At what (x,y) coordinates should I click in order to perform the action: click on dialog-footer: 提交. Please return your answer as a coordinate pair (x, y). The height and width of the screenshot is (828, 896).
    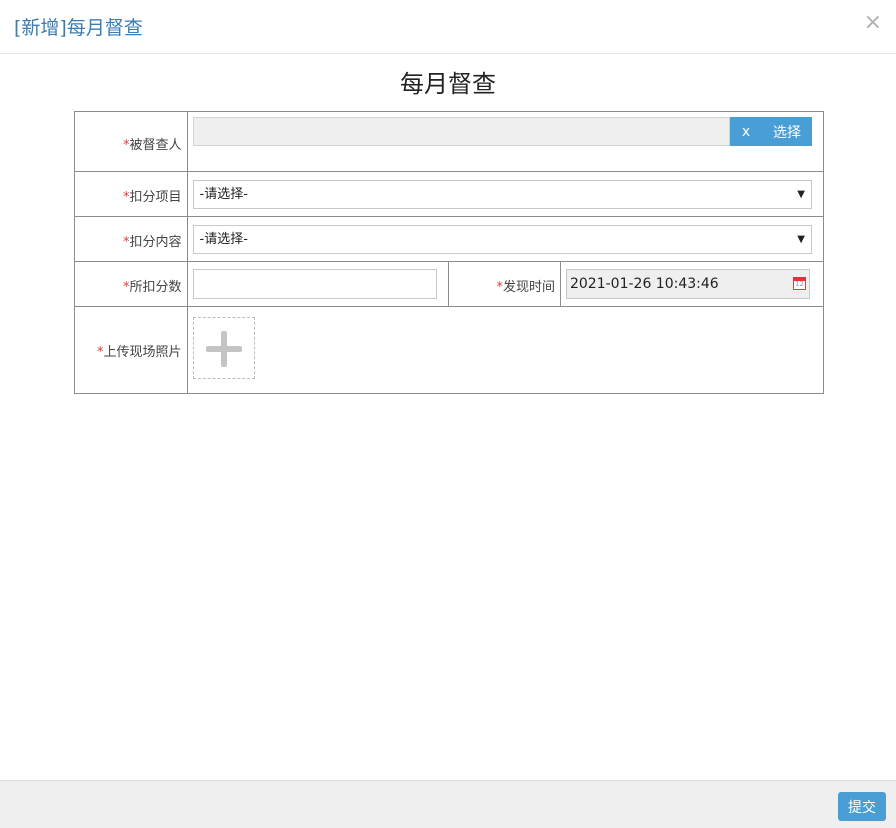
    Looking at the image, I should click on (448, 804).